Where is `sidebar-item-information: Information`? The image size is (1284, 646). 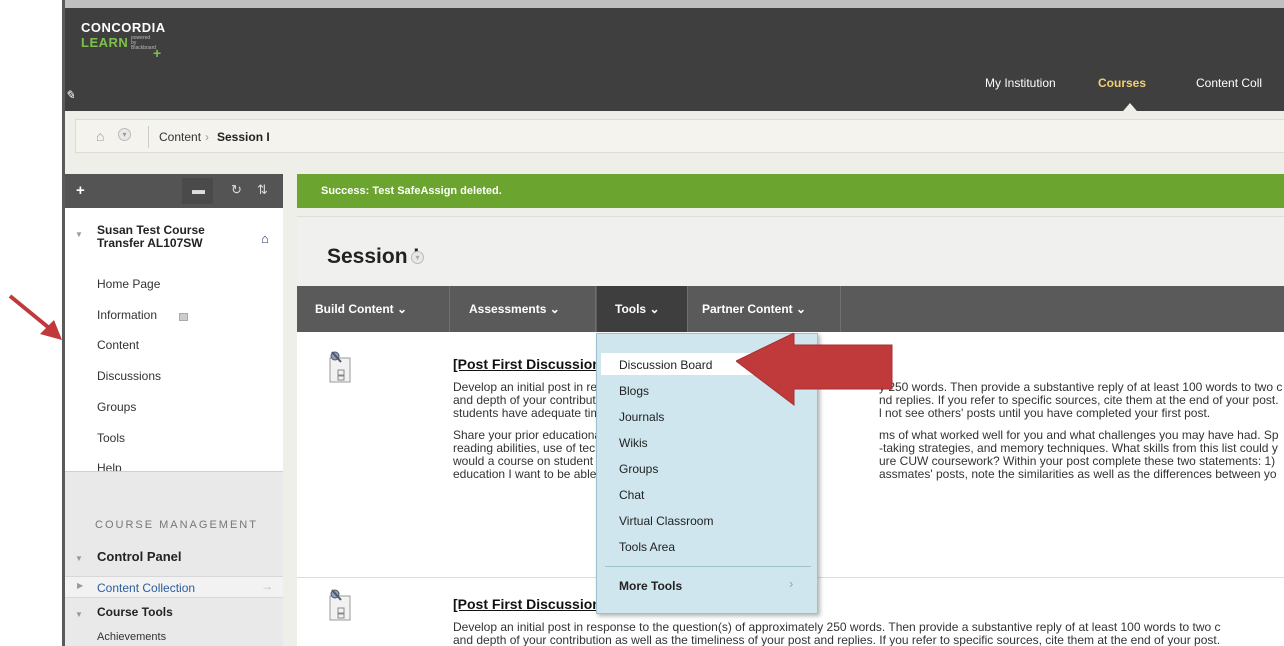 sidebar-item-information: Information is located at coordinates (127, 315).